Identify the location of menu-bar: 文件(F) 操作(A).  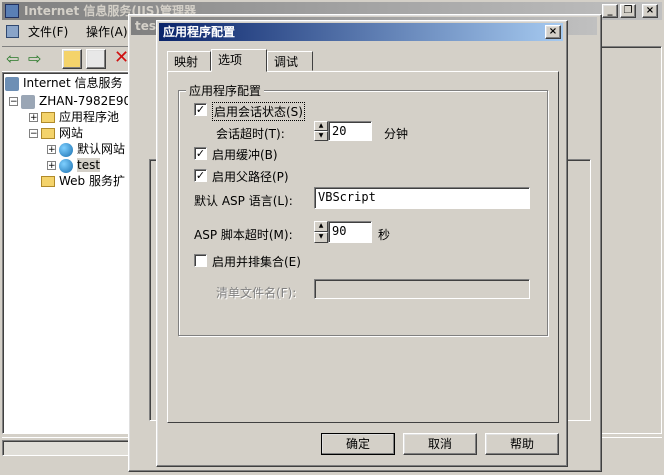
(67, 32).